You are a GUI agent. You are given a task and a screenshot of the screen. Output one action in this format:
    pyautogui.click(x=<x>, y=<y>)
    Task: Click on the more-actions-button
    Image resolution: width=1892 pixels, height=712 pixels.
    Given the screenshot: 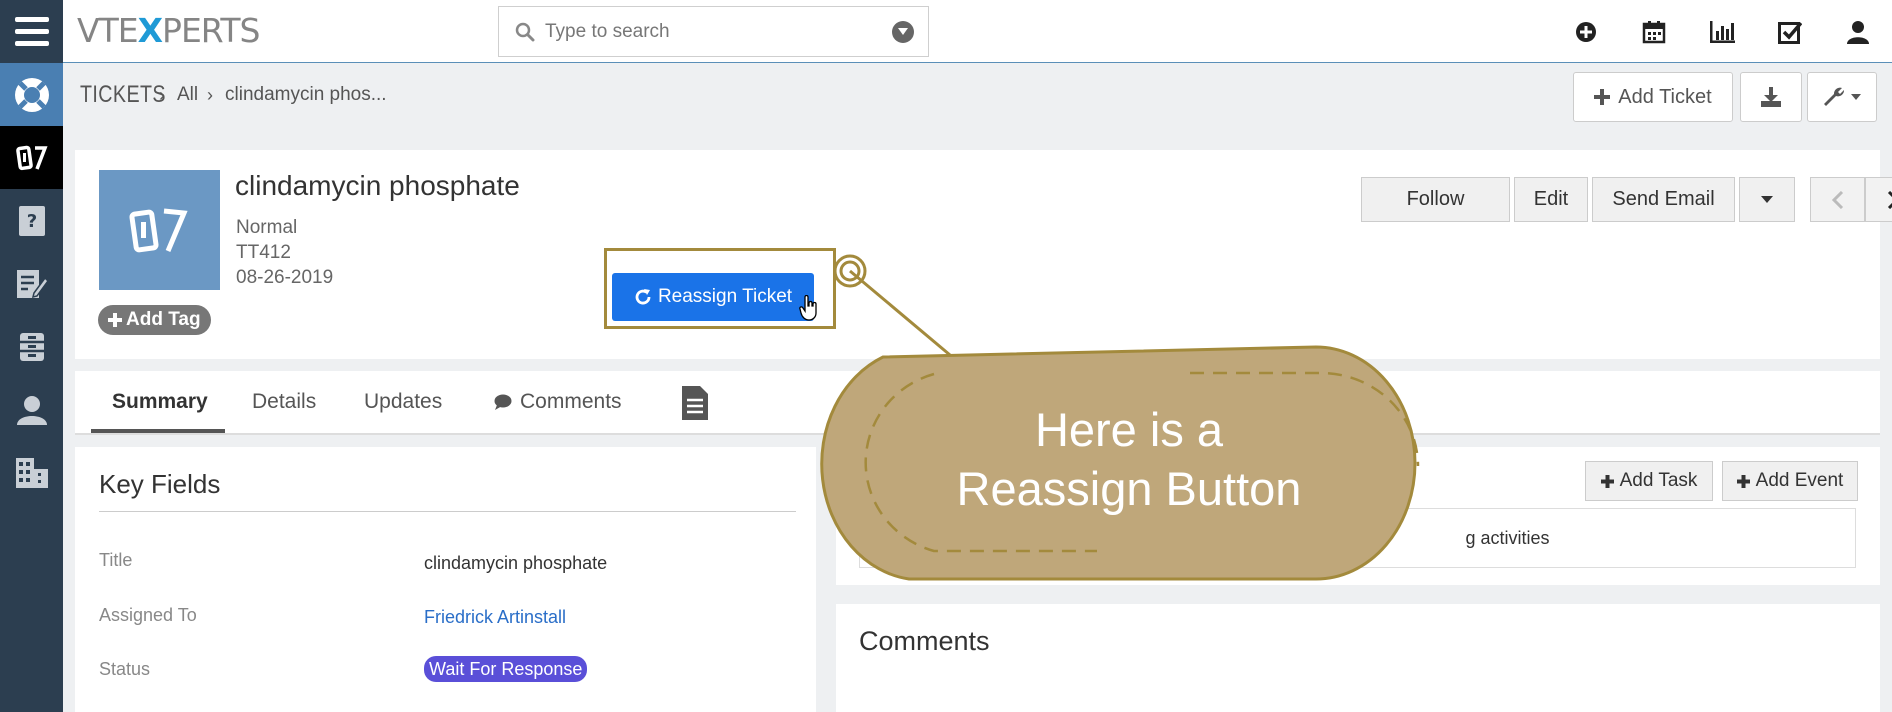 What is the action you would take?
    pyautogui.click(x=1767, y=199)
    